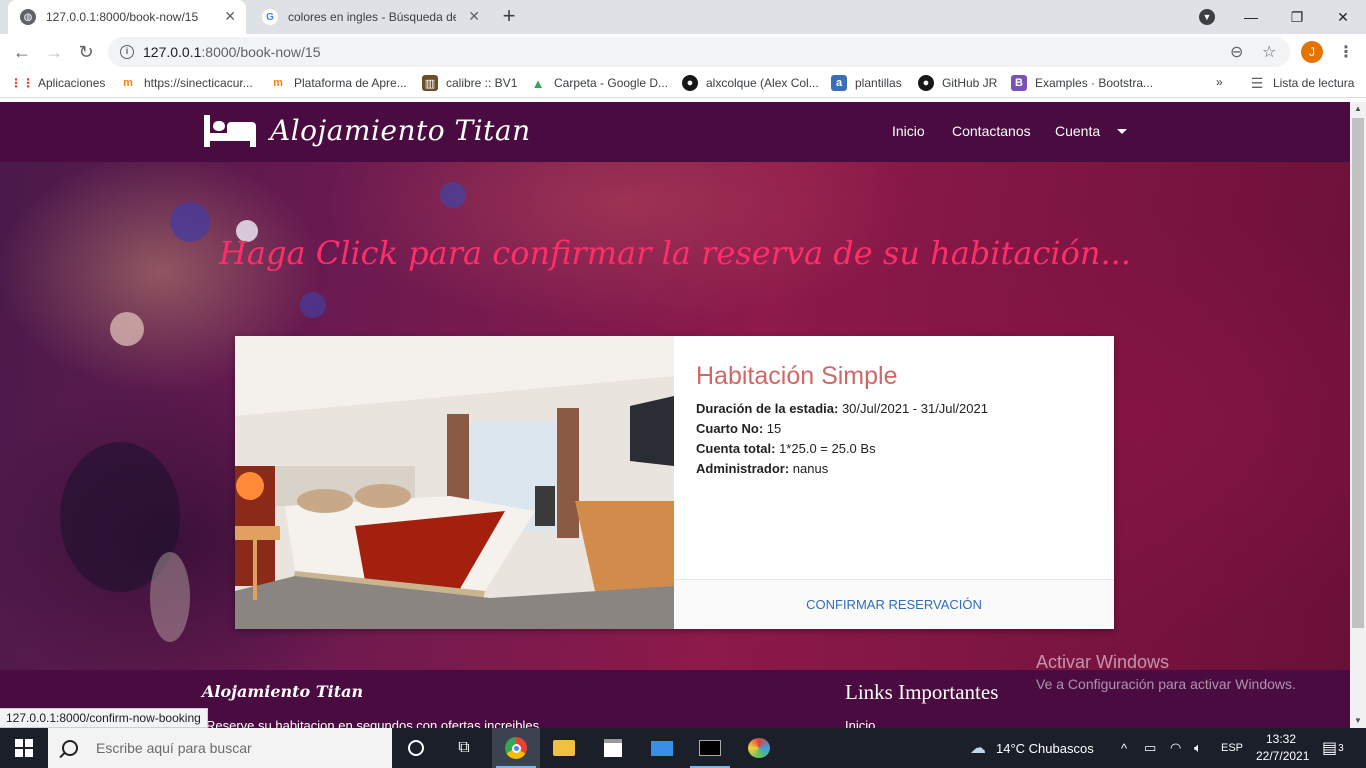 The height and width of the screenshot is (768, 1366). What do you see at coordinates (1343, 17) in the screenshot?
I see `close-window-icon: ✕` at bounding box center [1343, 17].